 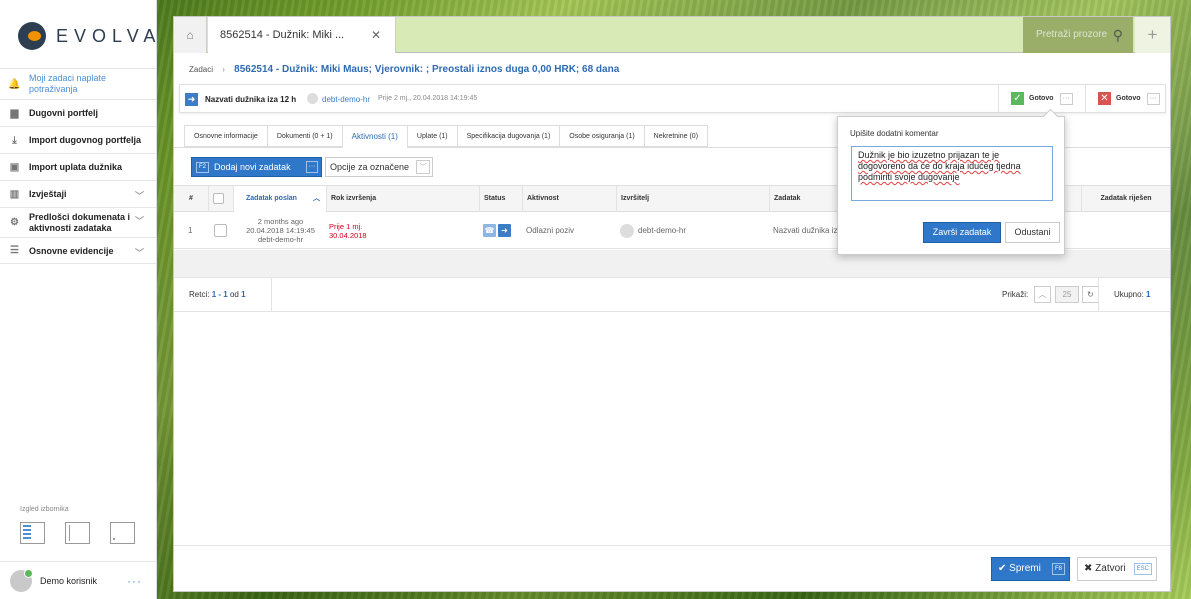 I want to click on refresh-icon: ↻, so click(x=1090, y=294).